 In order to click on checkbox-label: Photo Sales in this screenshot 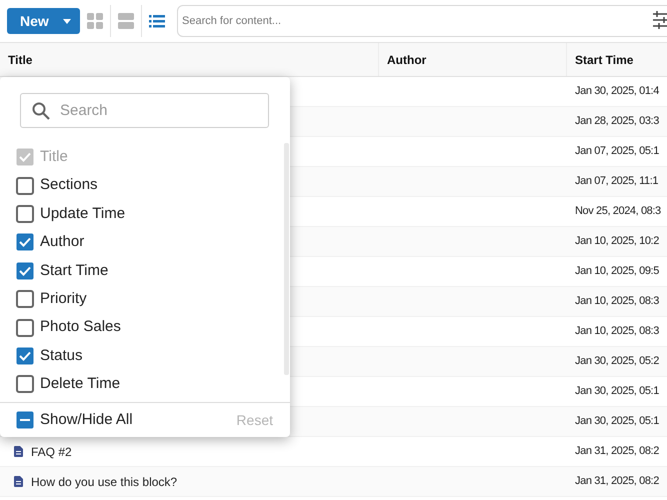, I will do `click(80, 327)`.